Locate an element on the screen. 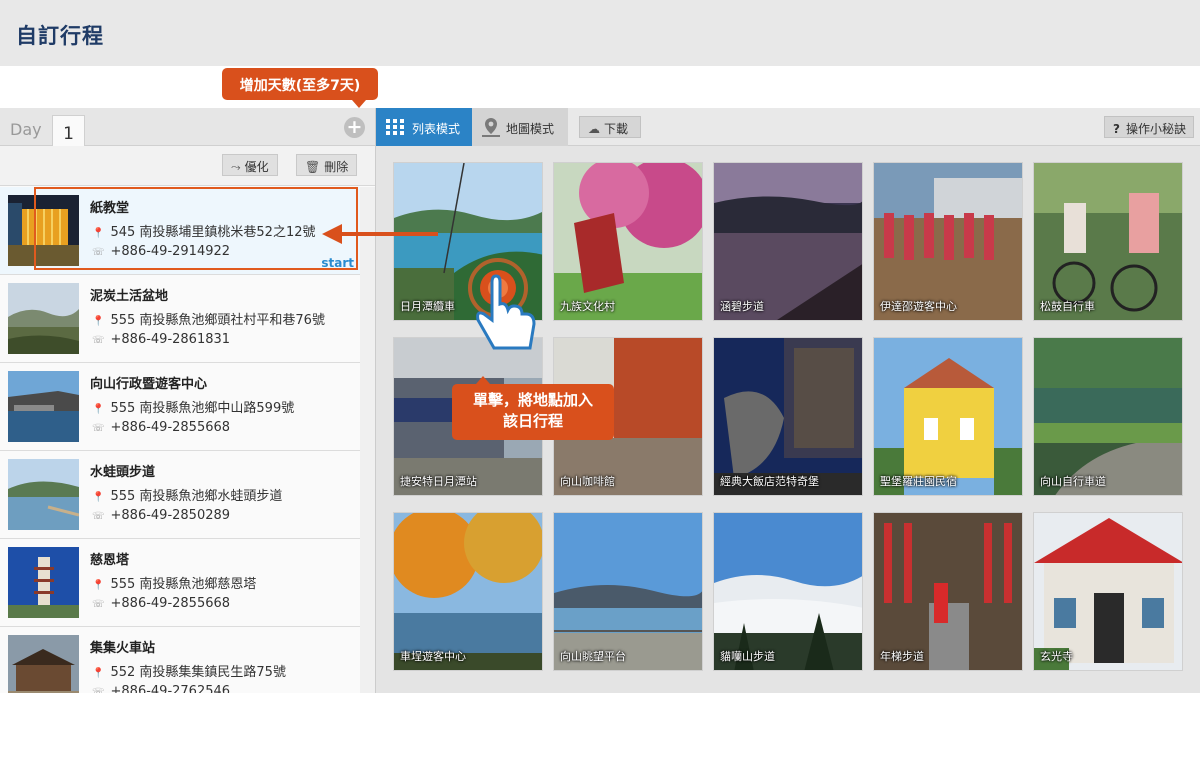  place-caption: 經典大飯店范特奇堡 is located at coordinates (769, 481).